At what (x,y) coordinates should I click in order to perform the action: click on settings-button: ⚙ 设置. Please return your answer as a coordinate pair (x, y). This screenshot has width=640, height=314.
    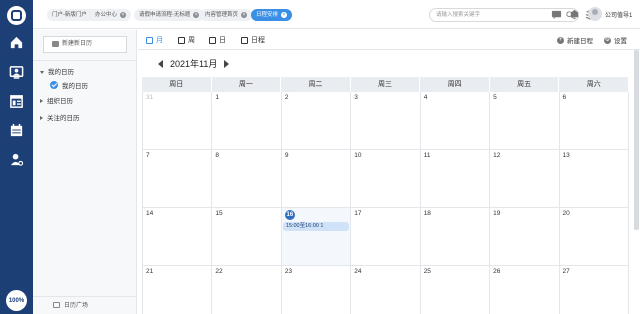
    Looking at the image, I should click on (615, 40).